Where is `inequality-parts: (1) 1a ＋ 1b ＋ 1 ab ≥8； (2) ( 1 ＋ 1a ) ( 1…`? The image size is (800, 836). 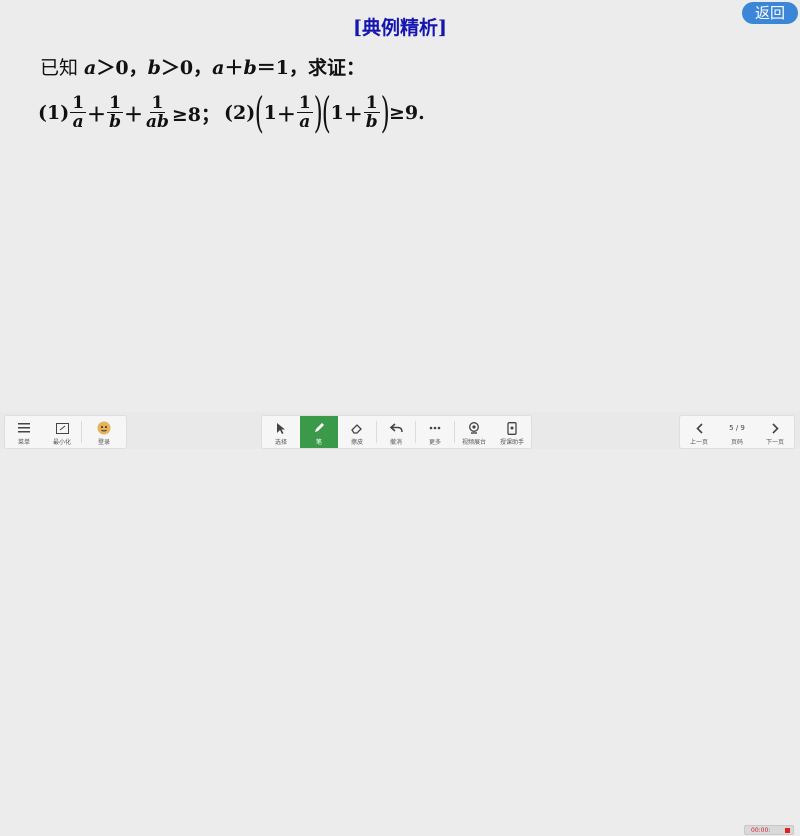
inequality-parts: (1) 1a ＋ 1b ＋ 1 ab ≥8； (2) ( 1 ＋ 1a ) ( 1… is located at coordinates (231, 113).